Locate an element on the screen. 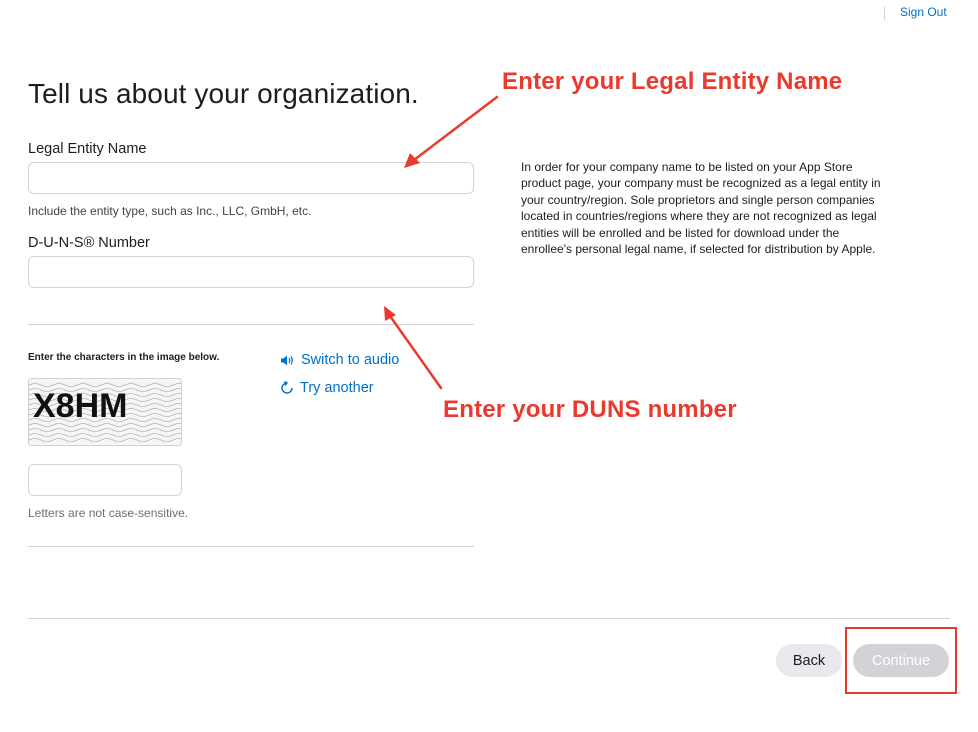 This screenshot has height=732, width=978. captcha-divider is located at coordinates (251, 546).